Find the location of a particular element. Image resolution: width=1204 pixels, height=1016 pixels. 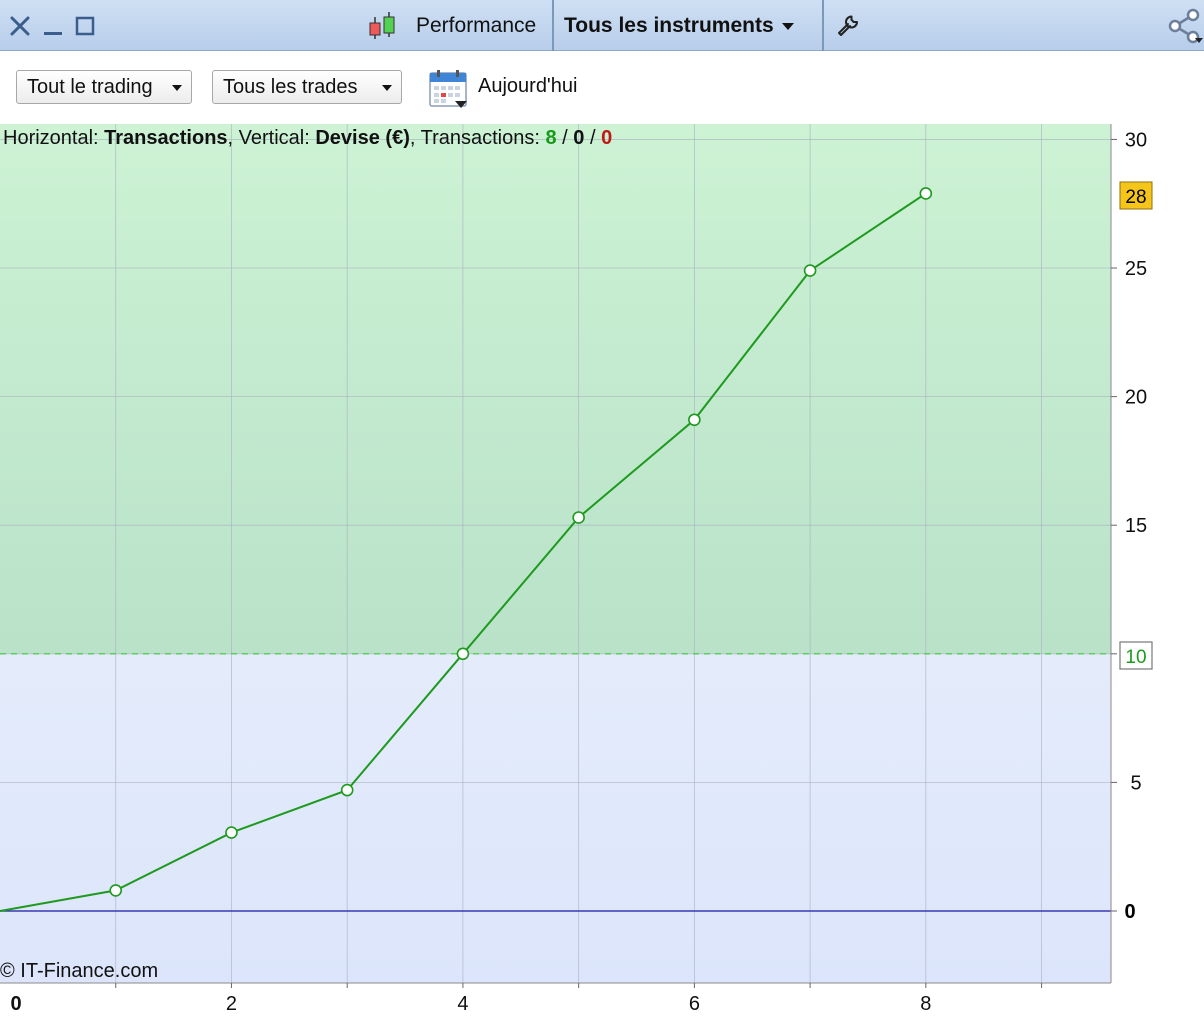

count-neutral: 0 is located at coordinates (578, 138).